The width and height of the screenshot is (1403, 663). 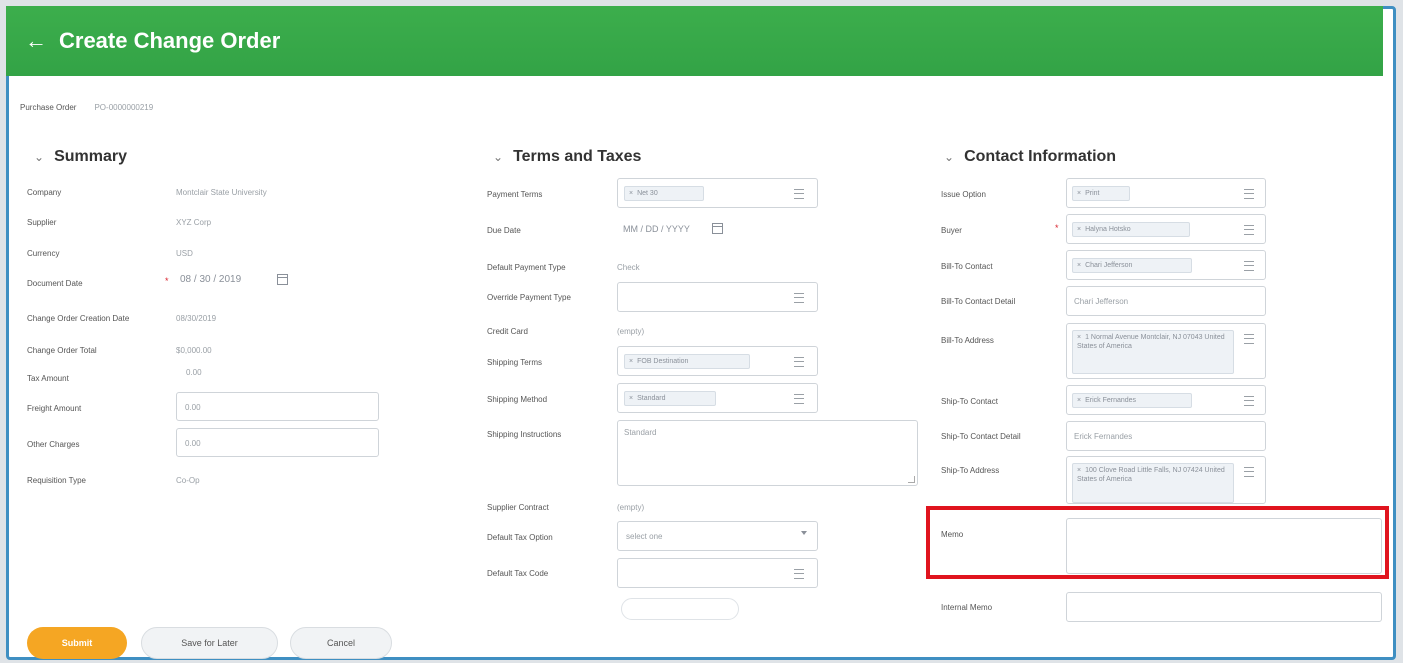 I want to click on document-date-field: 08 / 30 / 2019, so click(x=235, y=280).